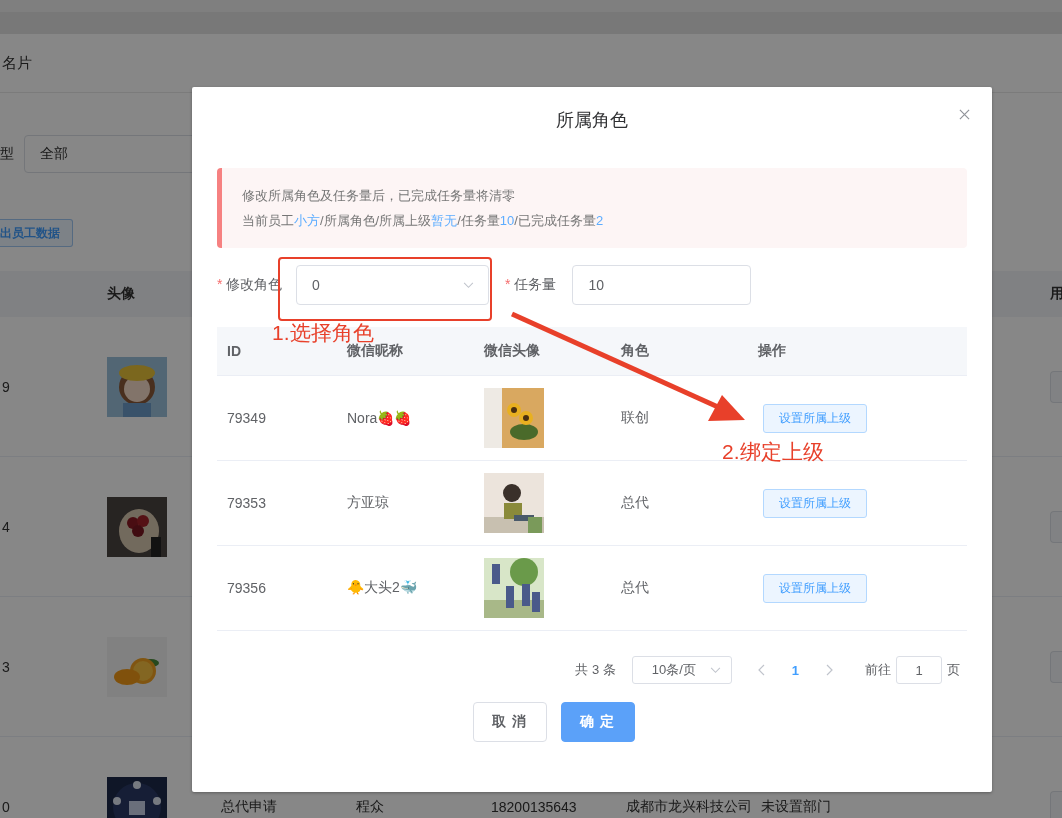  I want to click on table-cell-text: 79356, so click(246, 588).